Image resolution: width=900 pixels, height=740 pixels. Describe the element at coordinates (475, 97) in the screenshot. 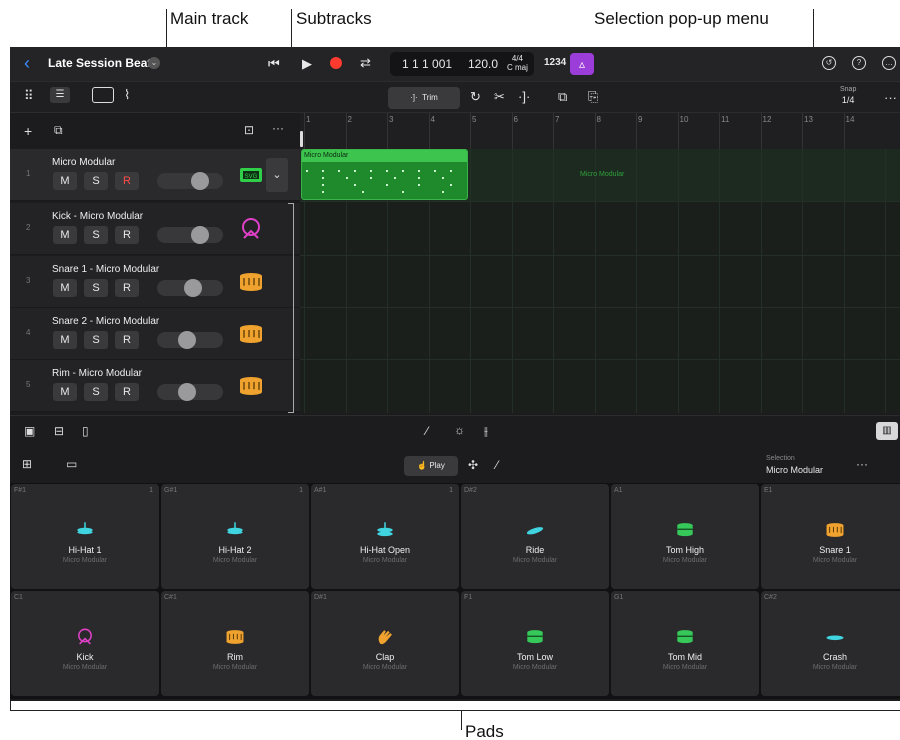

I see `loop-tool-icon: ↻` at that location.